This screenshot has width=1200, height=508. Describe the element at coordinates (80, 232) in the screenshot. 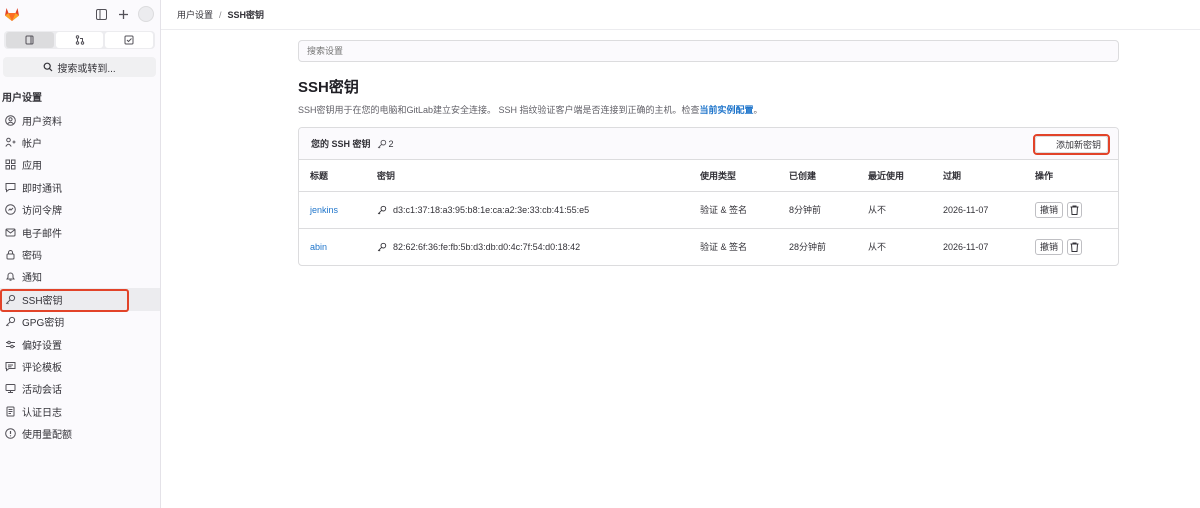

I see `sidebar-item-email: 电子邮件` at that location.